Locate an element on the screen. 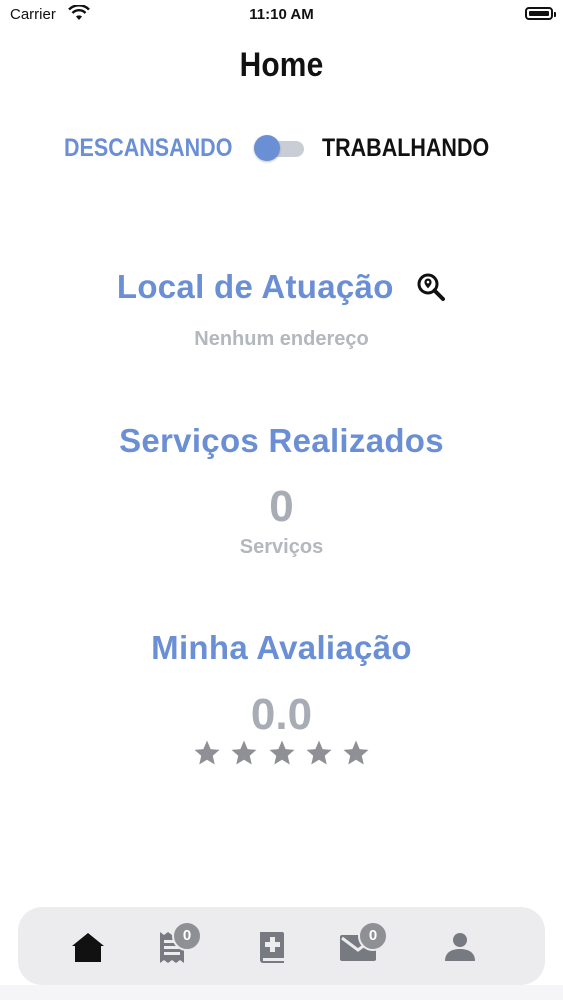  status-bar: Carrier 11:10 AM is located at coordinates (281, 15).